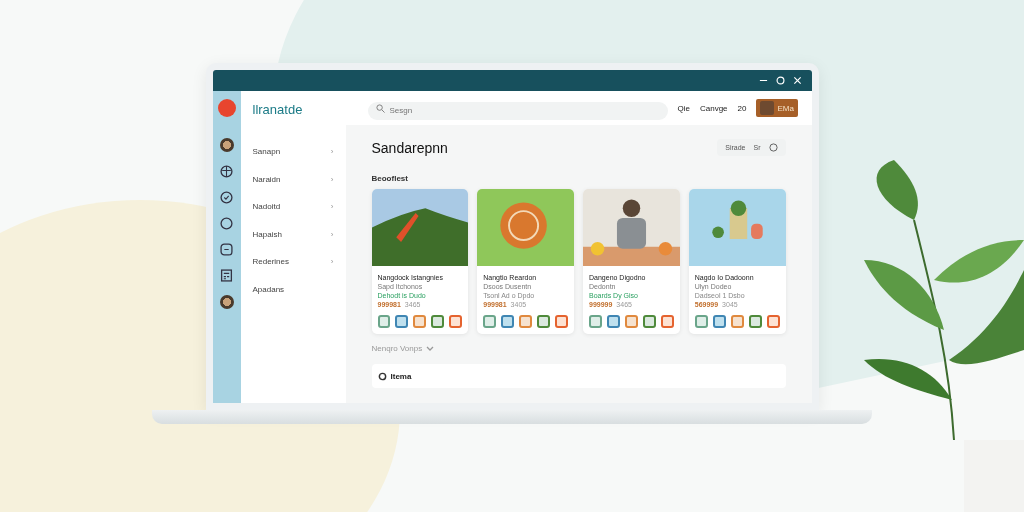 The image size is (1024, 512). I want to click on sidebar-item-label: Hapaish, so click(267, 234).